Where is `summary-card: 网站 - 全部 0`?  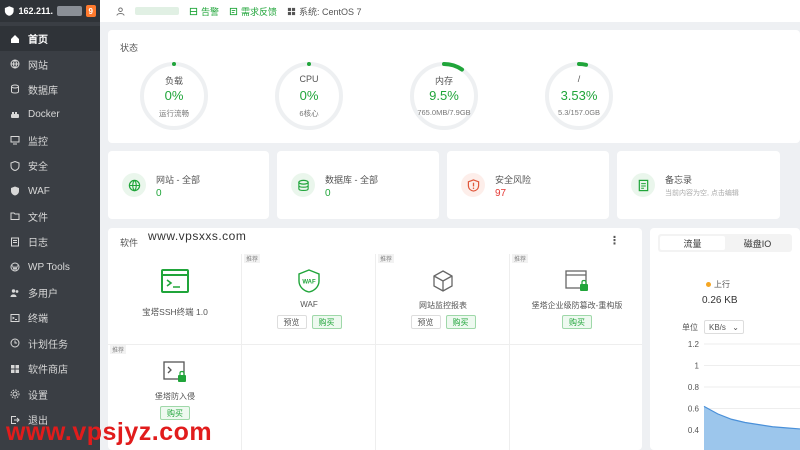
summary-card: 网站 - 全部 0 is located at coordinates (188, 185).